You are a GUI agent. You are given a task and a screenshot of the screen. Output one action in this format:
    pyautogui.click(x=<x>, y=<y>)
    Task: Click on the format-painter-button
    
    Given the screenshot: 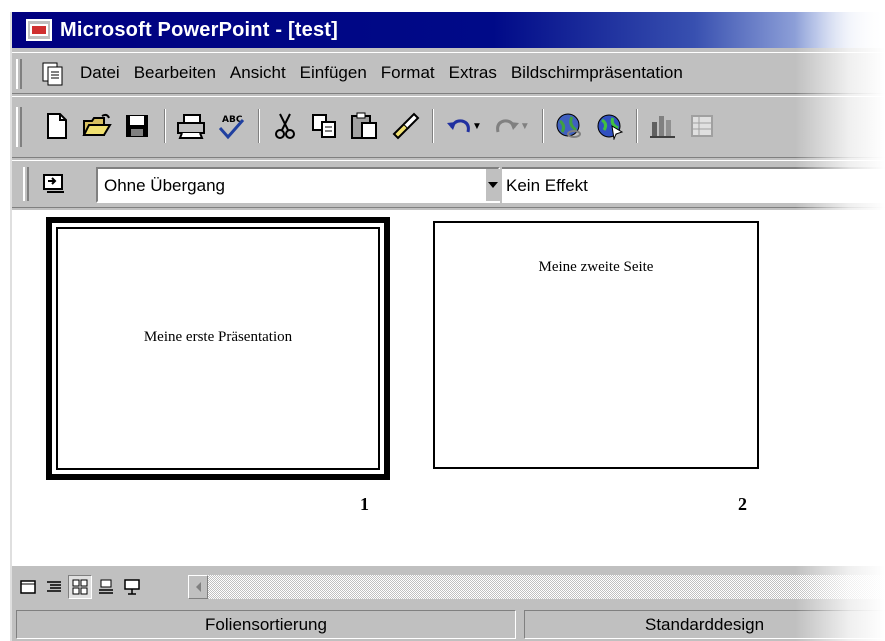 What is the action you would take?
    pyautogui.click(x=405, y=126)
    